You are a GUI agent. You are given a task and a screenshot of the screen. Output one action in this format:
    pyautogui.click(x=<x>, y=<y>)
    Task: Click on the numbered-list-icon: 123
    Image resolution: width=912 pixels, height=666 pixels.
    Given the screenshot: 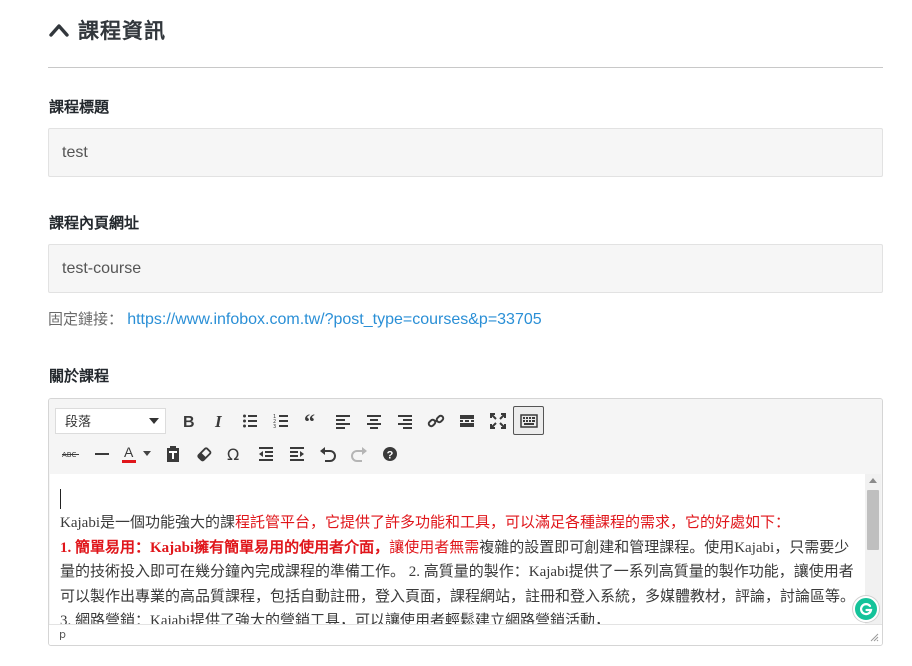 What is the action you would take?
    pyautogui.click(x=280, y=421)
    